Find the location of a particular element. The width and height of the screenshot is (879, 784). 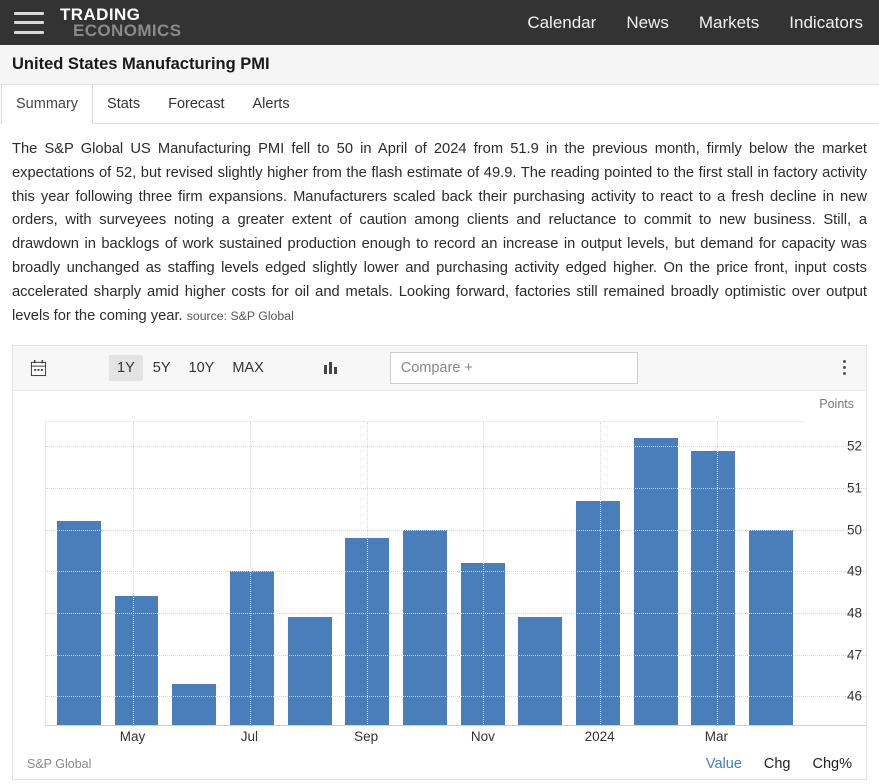

tab-alerts: Alerts is located at coordinates (271, 104).